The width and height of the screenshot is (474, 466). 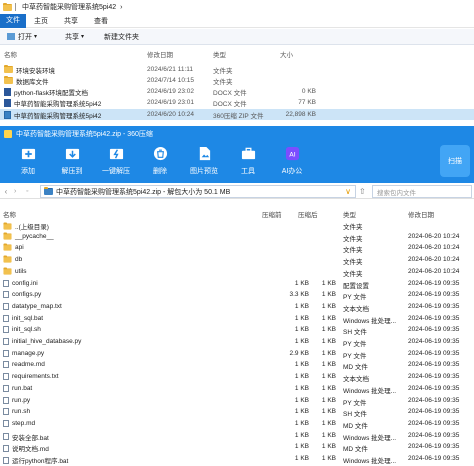 I want to click on table-row: readme.md 1 KB 1 KB MD 文件 2024-06-19 09:35, so click(x=237, y=365).